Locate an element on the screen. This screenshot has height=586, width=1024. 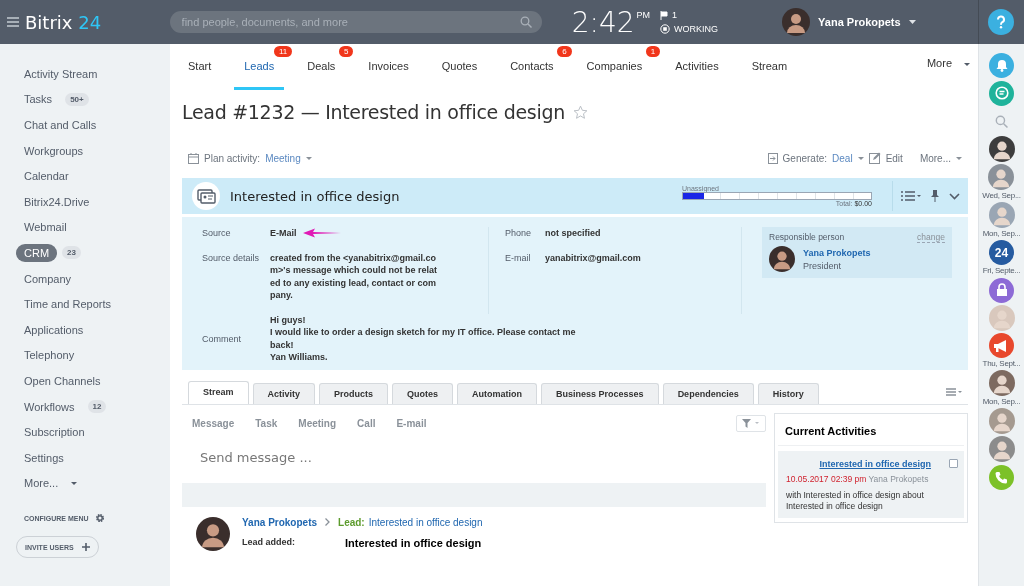
nav-tab: Invoices is located at coordinates (388, 75).